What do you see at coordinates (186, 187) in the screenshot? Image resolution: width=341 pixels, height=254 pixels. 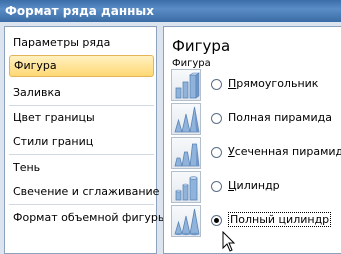 I see `cylinder-icon` at bounding box center [186, 187].